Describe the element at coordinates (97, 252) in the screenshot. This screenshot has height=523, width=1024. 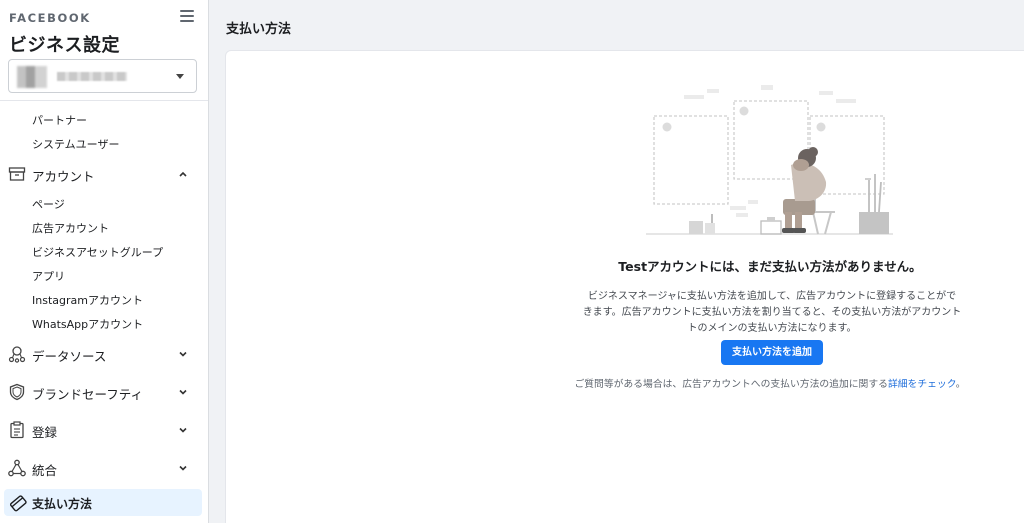
I see `sidebar-item-asset-groups: ビジネスアセットグループ` at that location.